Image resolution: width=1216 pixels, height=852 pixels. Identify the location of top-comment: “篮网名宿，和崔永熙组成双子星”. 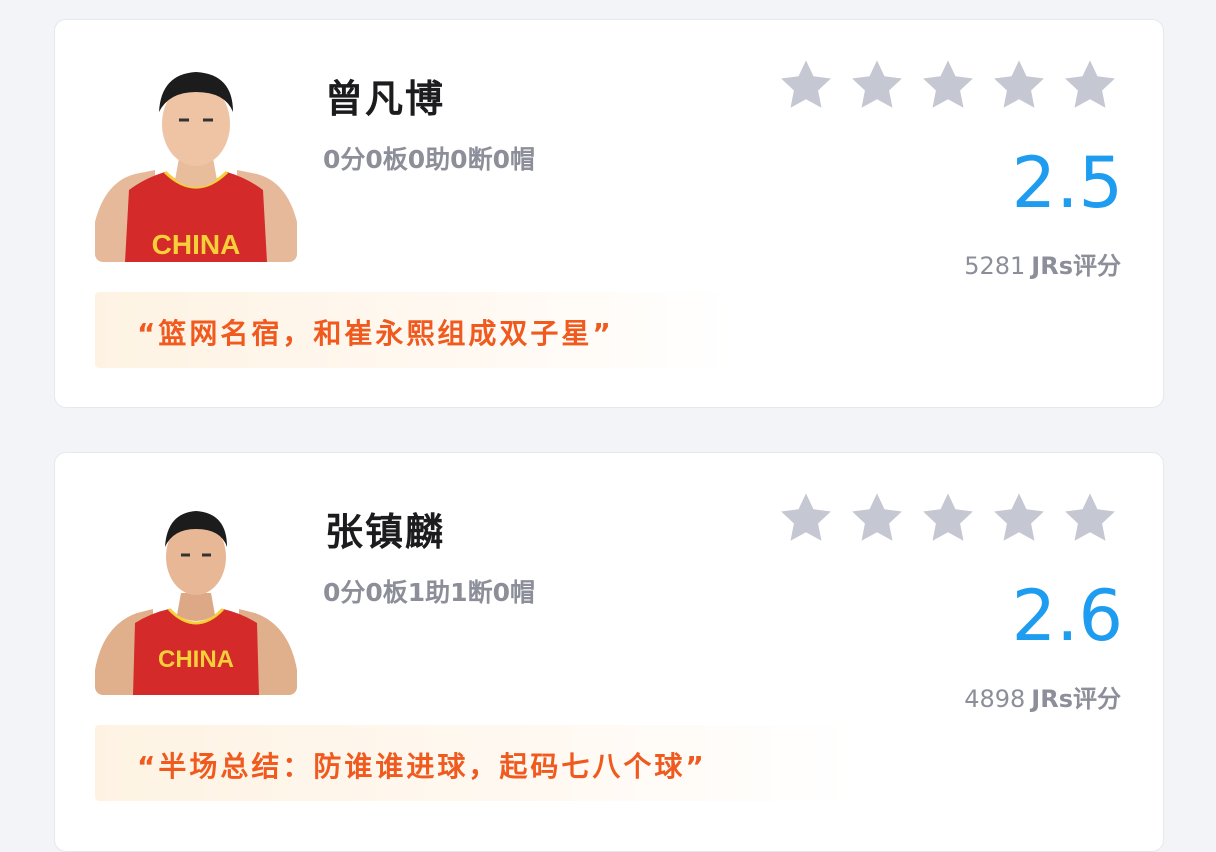
(415, 330).